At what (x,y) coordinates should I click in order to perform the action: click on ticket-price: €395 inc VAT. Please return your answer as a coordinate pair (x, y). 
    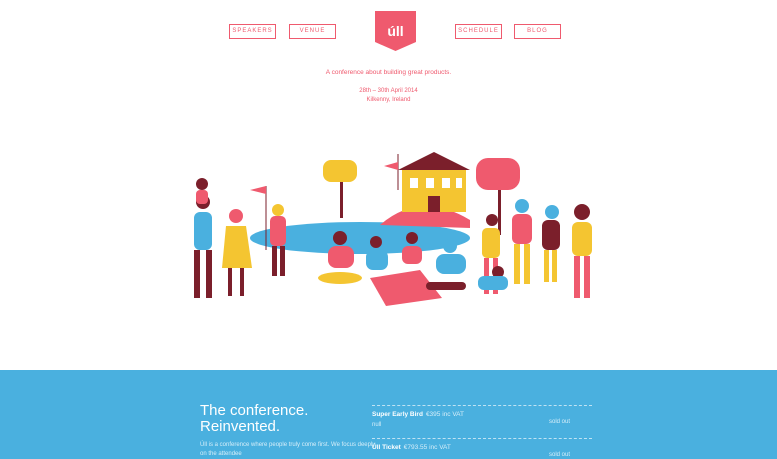
    Looking at the image, I should click on (444, 414).